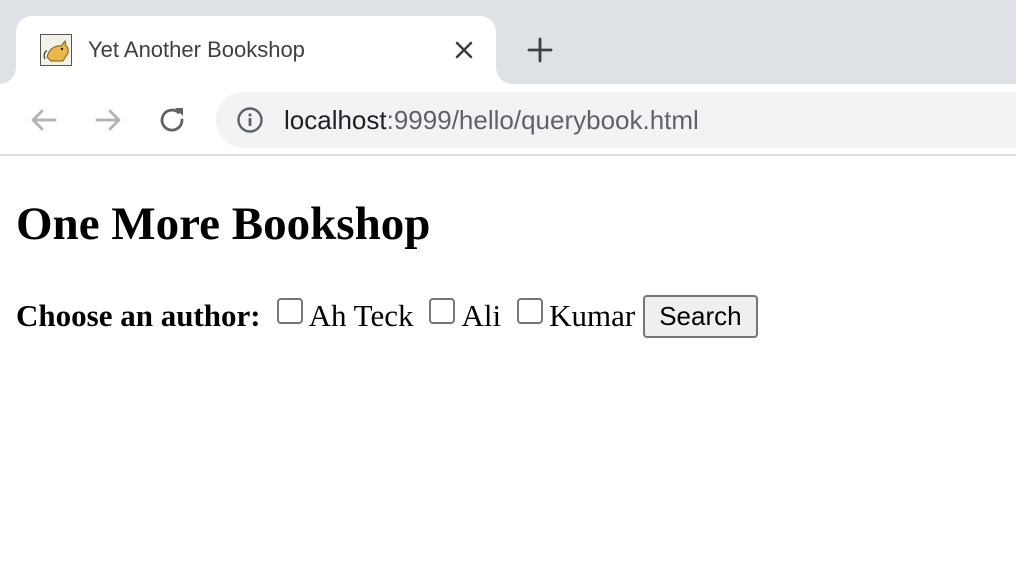 The width and height of the screenshot is (1016, 562). Describe the element at coordinates (335, 120) in the screenshot. I see `url-host: localhost` at that location.